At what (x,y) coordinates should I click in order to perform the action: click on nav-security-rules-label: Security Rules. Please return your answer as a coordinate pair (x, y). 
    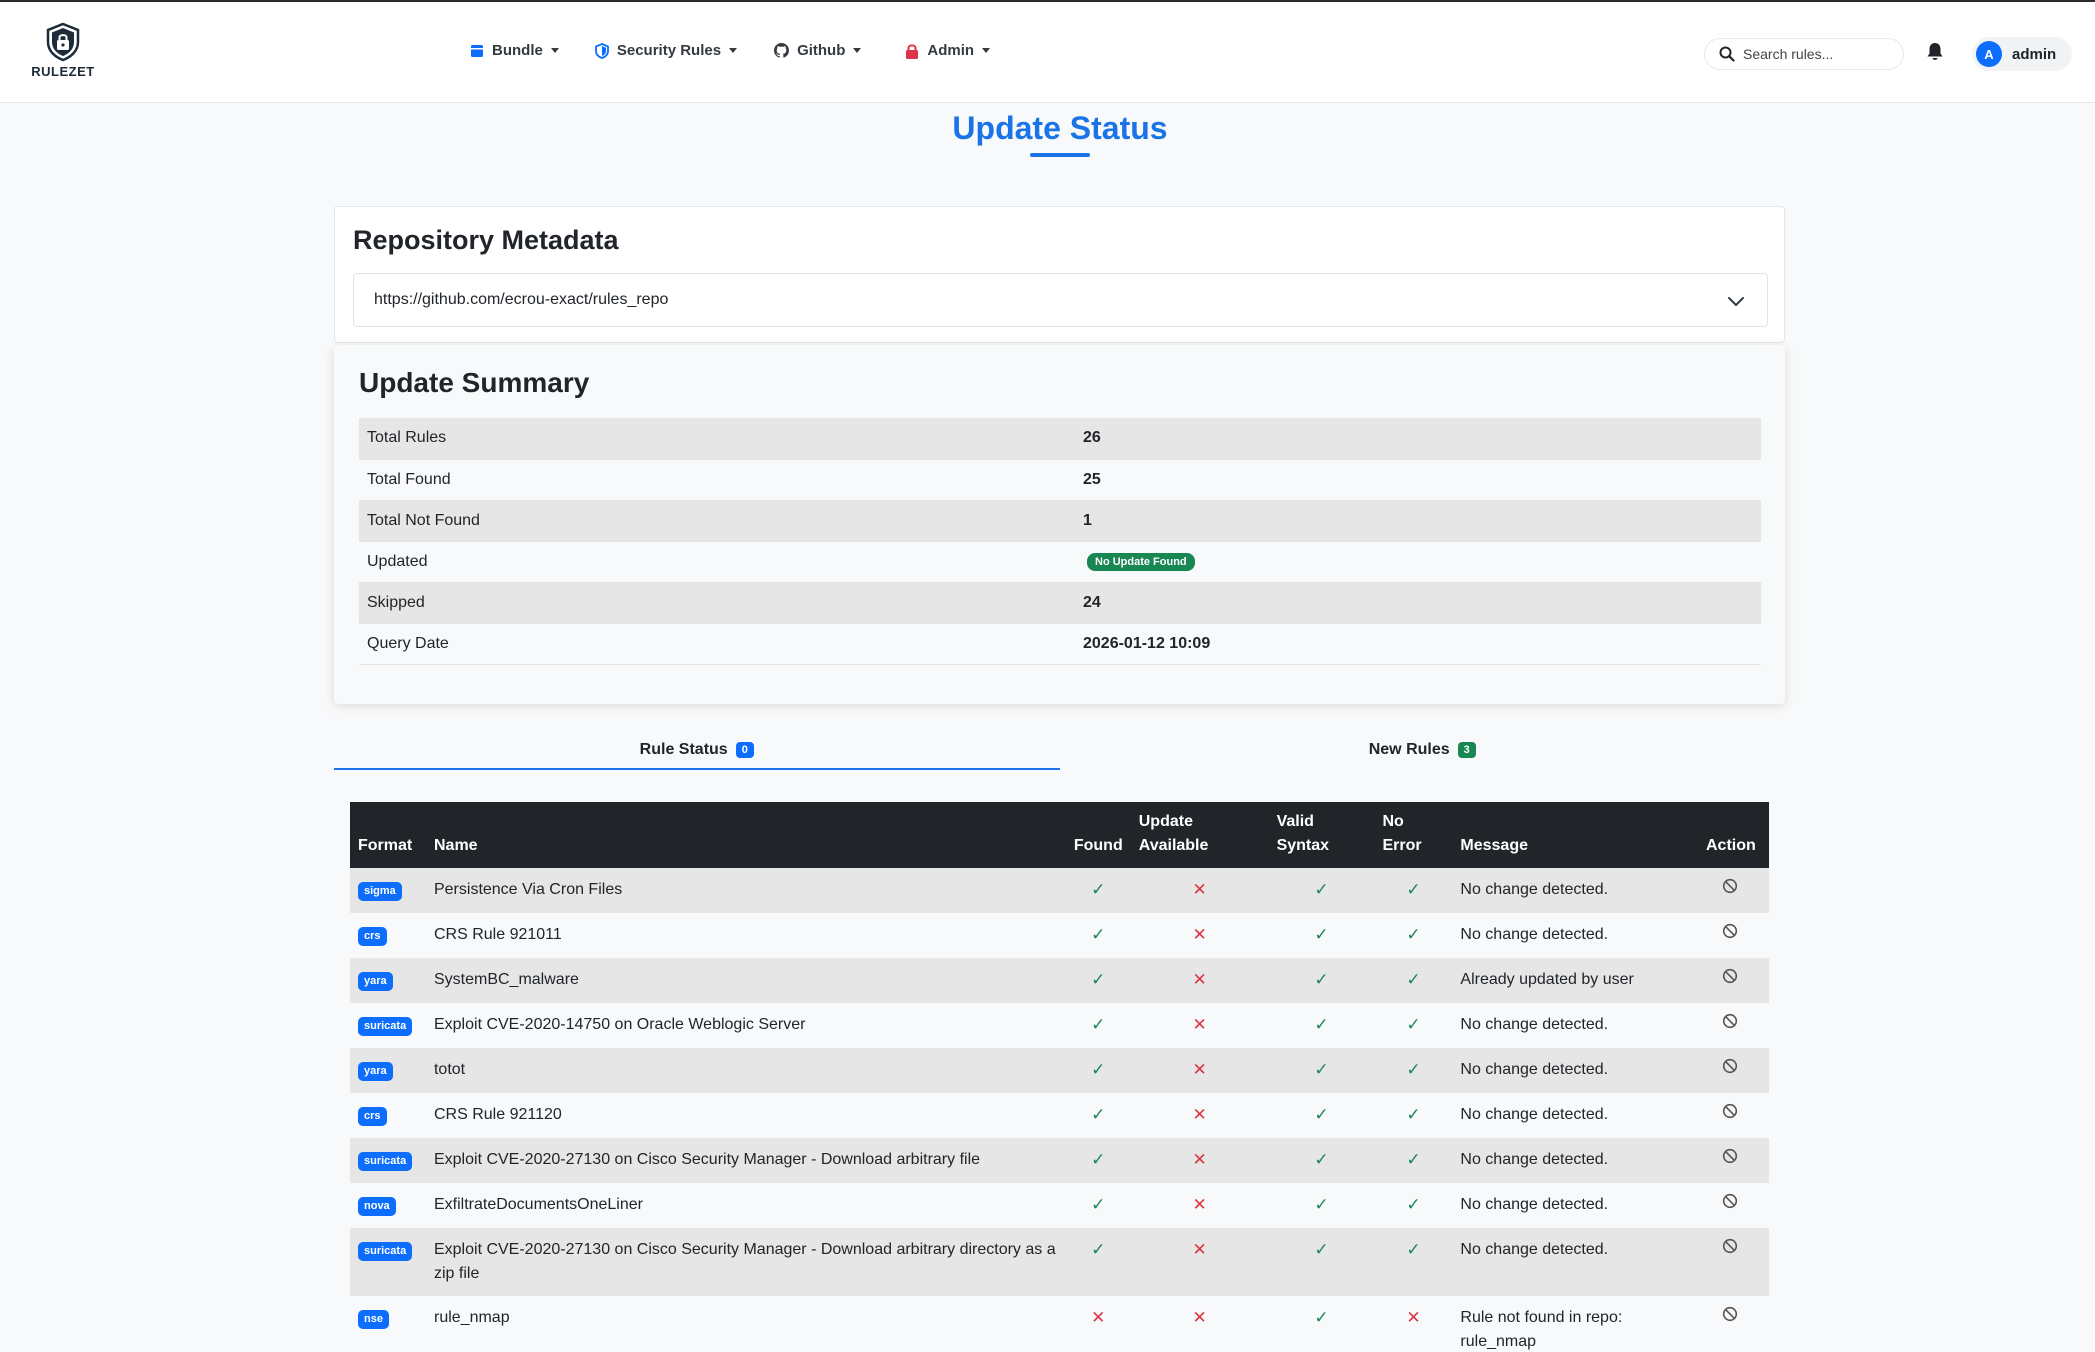
    Looking at the image, I should click on (669, 50).